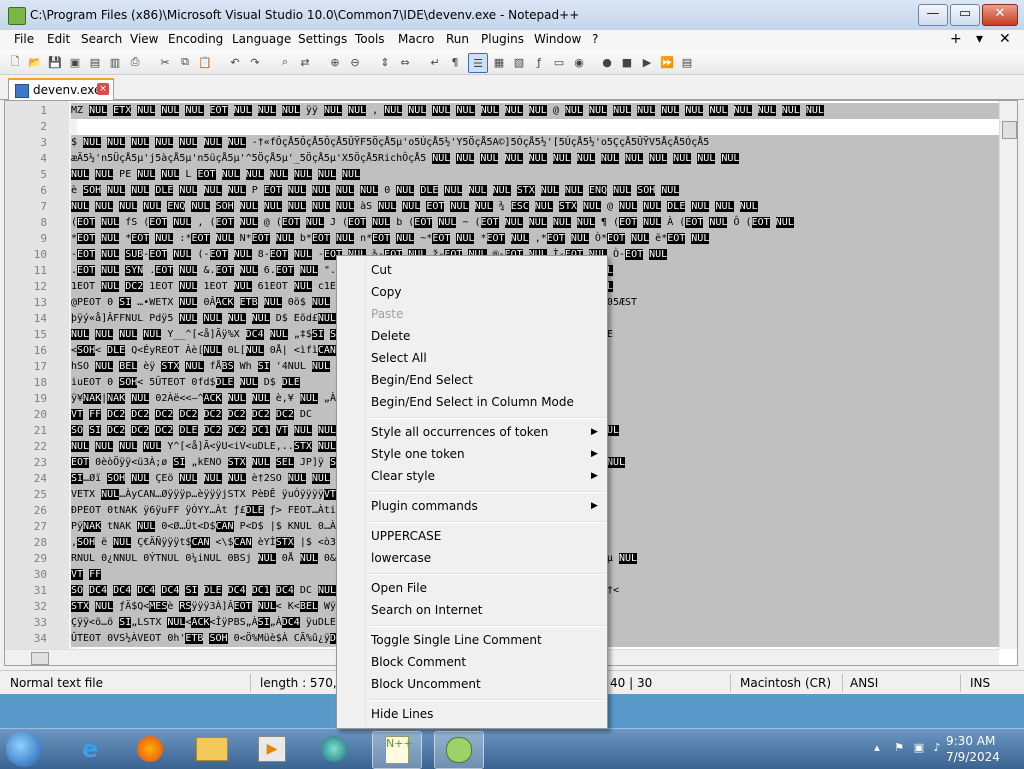  Describe the element at coordinates (90, 749) in the screenshot. I see `taskbar-ie-icon: e` at that location.